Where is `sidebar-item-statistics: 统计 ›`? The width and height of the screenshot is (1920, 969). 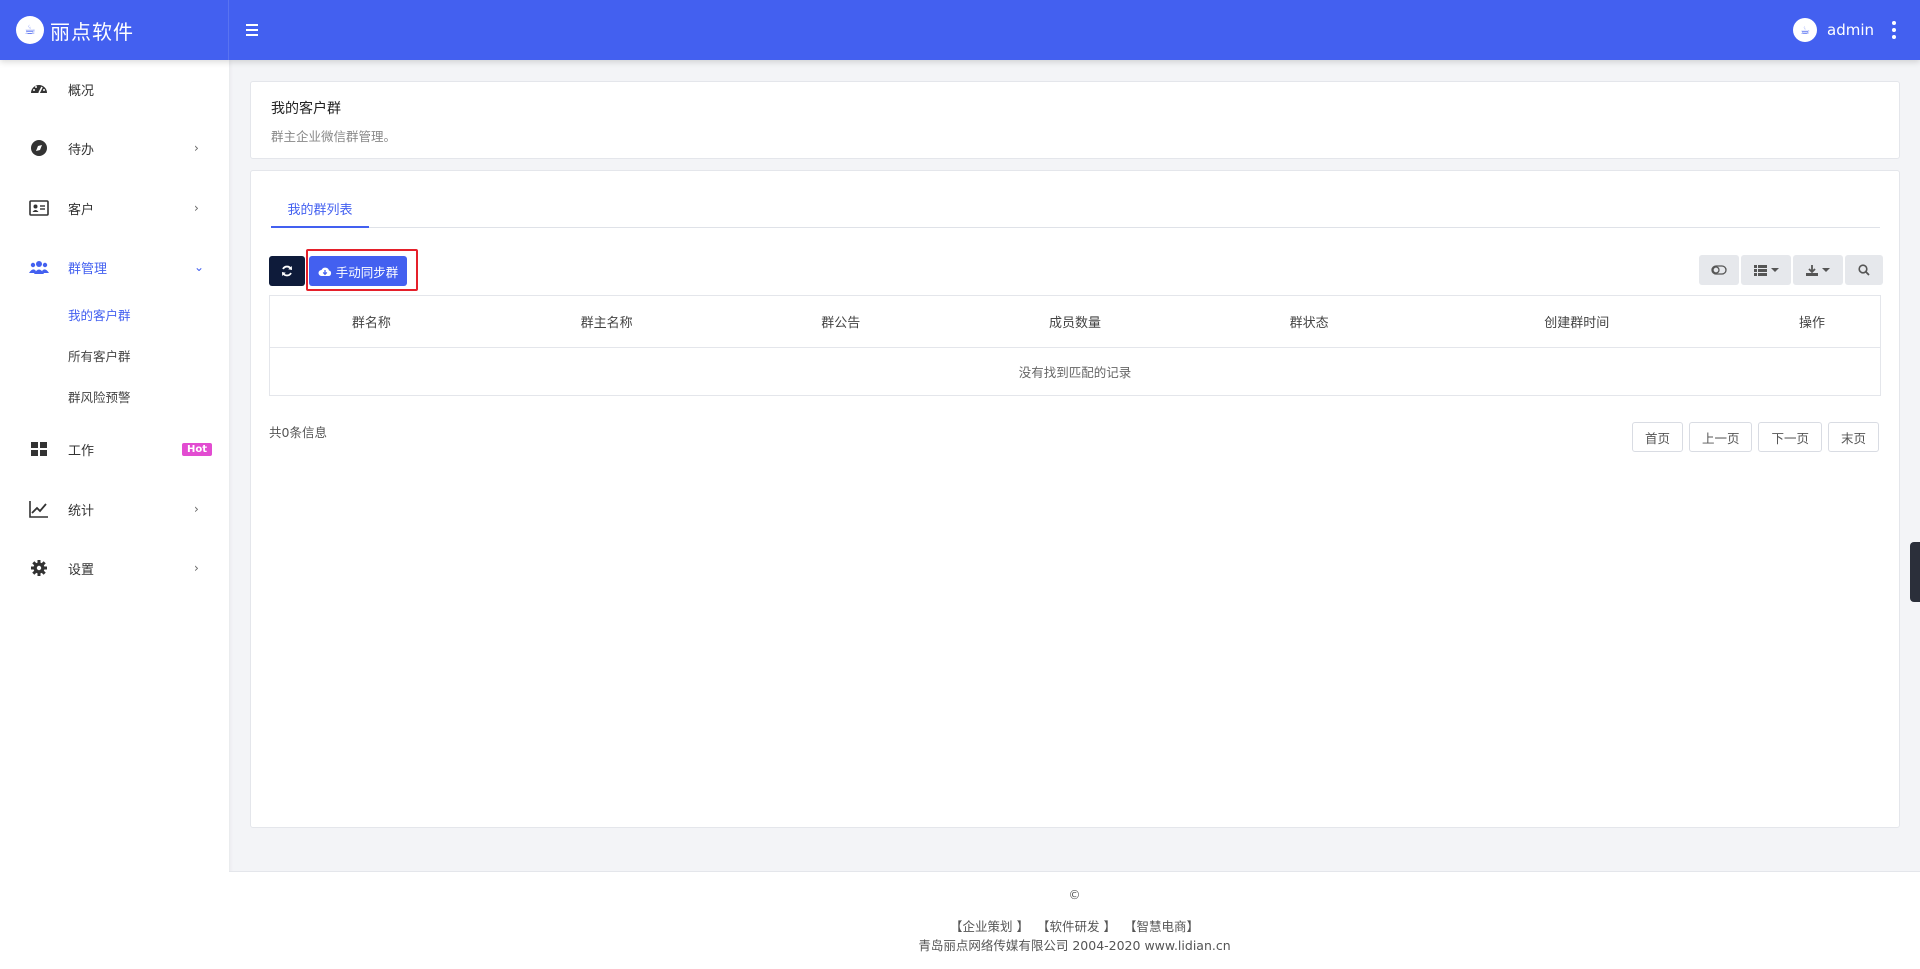
sidebar-item-statistics: 统计 › is located at coordinates (114, 509).